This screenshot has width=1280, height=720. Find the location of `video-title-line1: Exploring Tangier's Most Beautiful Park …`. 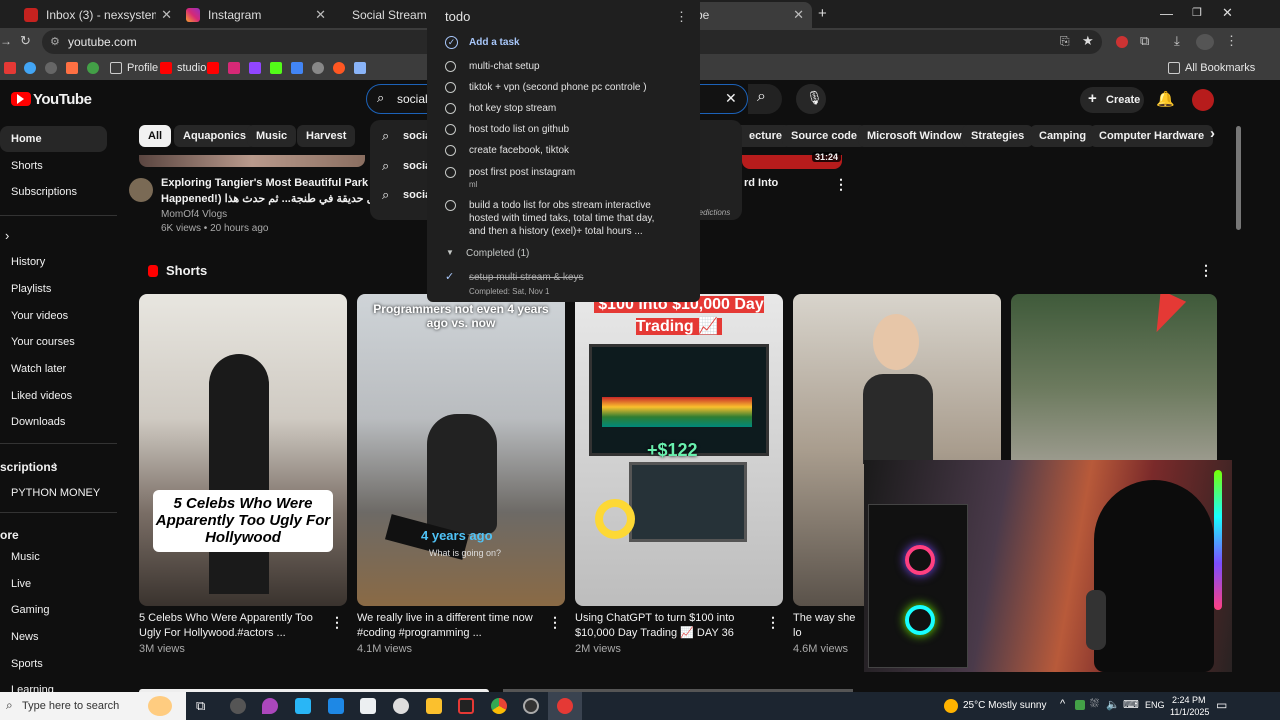

video-title-line1: Exploring Tangier's Most Beautiful Park … is located at coordinates (274, 183).